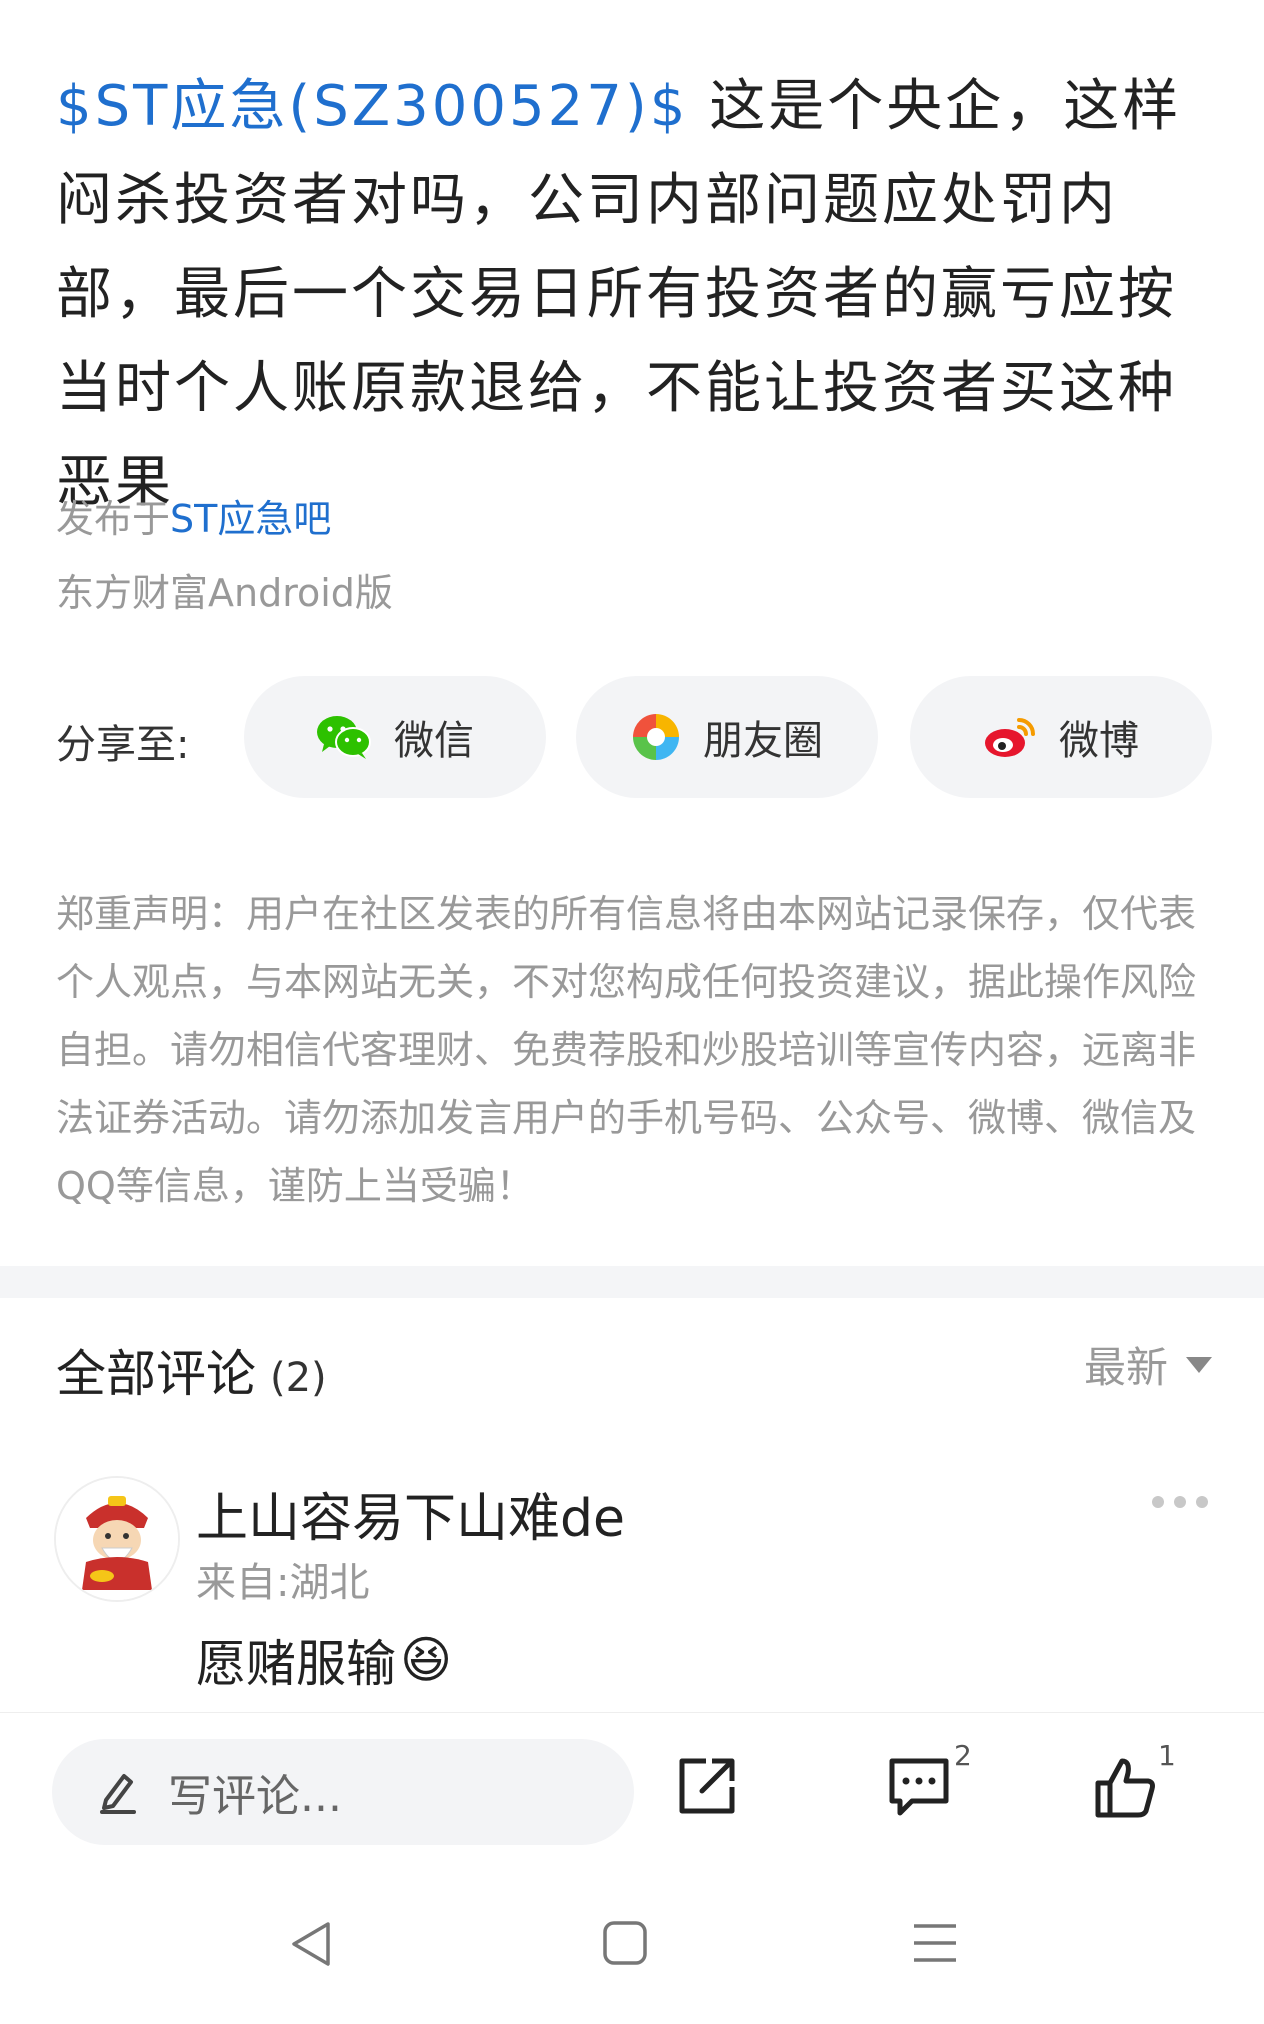 This screenshot has width=1264, height=2024. Describe the element at coordinates (656, 737) in the screenshot. I see `moments-icon` at that location.